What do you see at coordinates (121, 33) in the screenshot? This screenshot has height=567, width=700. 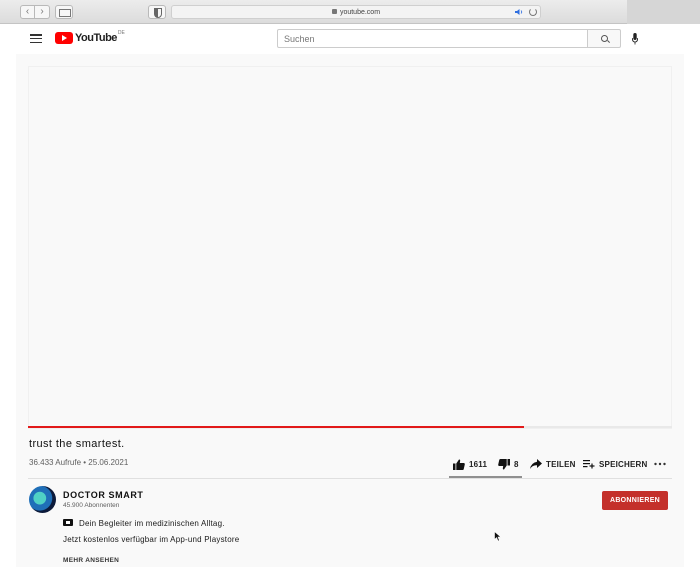 I see `country-code: DE` at bounding box center [121, 33].